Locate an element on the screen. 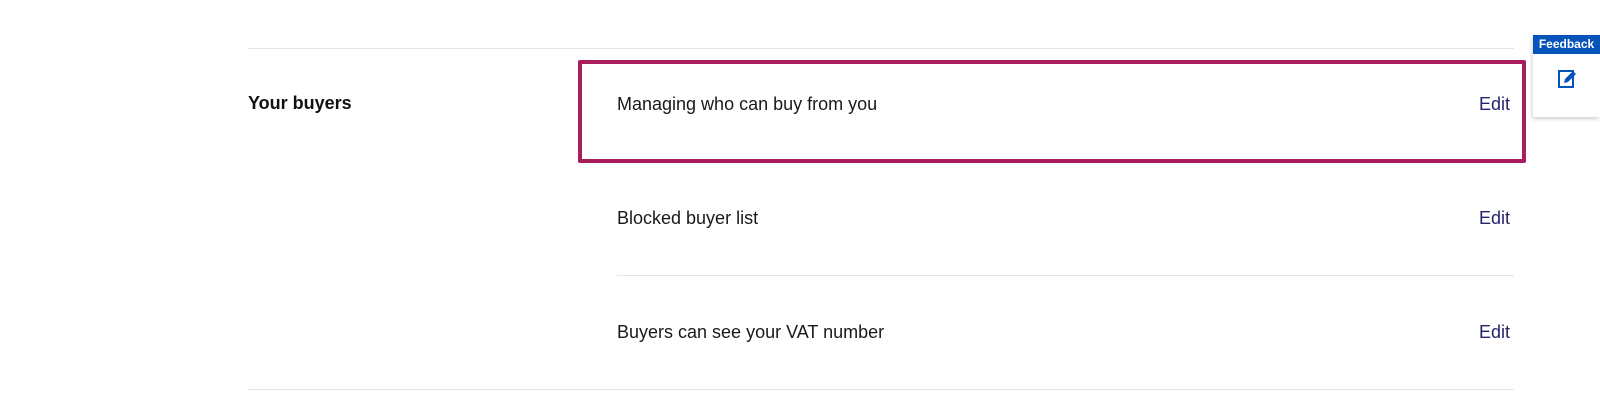 The height and width of the screenshot is (412, 1600). edit-link-blocked-buyers: Edit is located at coordinates (1494, 218).